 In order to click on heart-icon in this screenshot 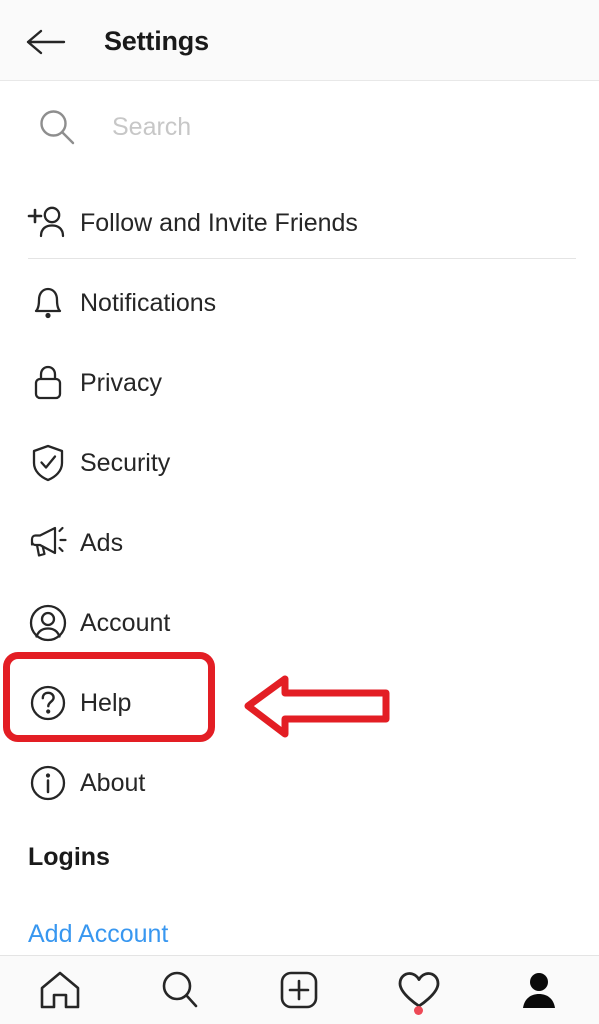, I will do `click(419, 990)`.